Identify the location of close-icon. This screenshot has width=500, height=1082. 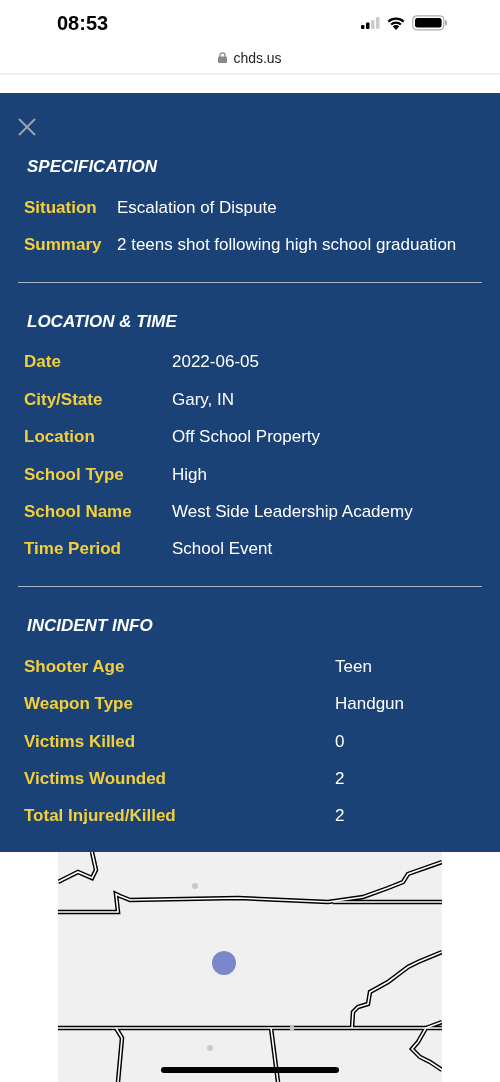
(27, 127).